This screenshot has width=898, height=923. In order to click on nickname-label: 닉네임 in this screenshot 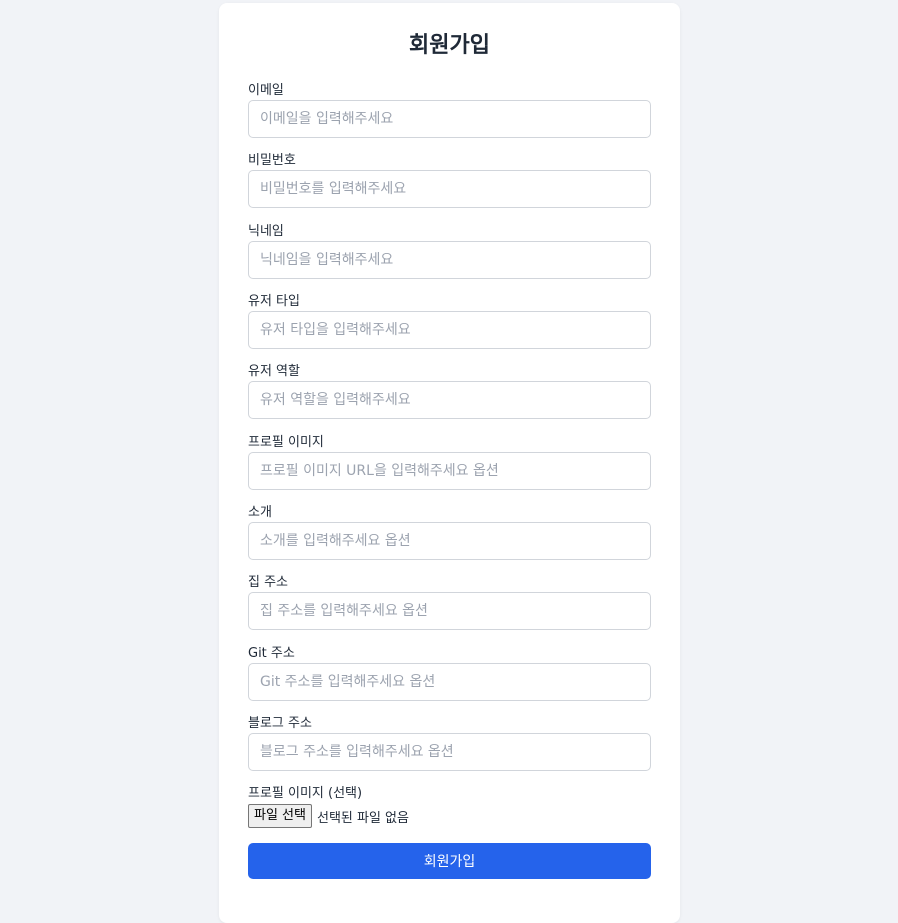, I will do `click(266, 231)`.